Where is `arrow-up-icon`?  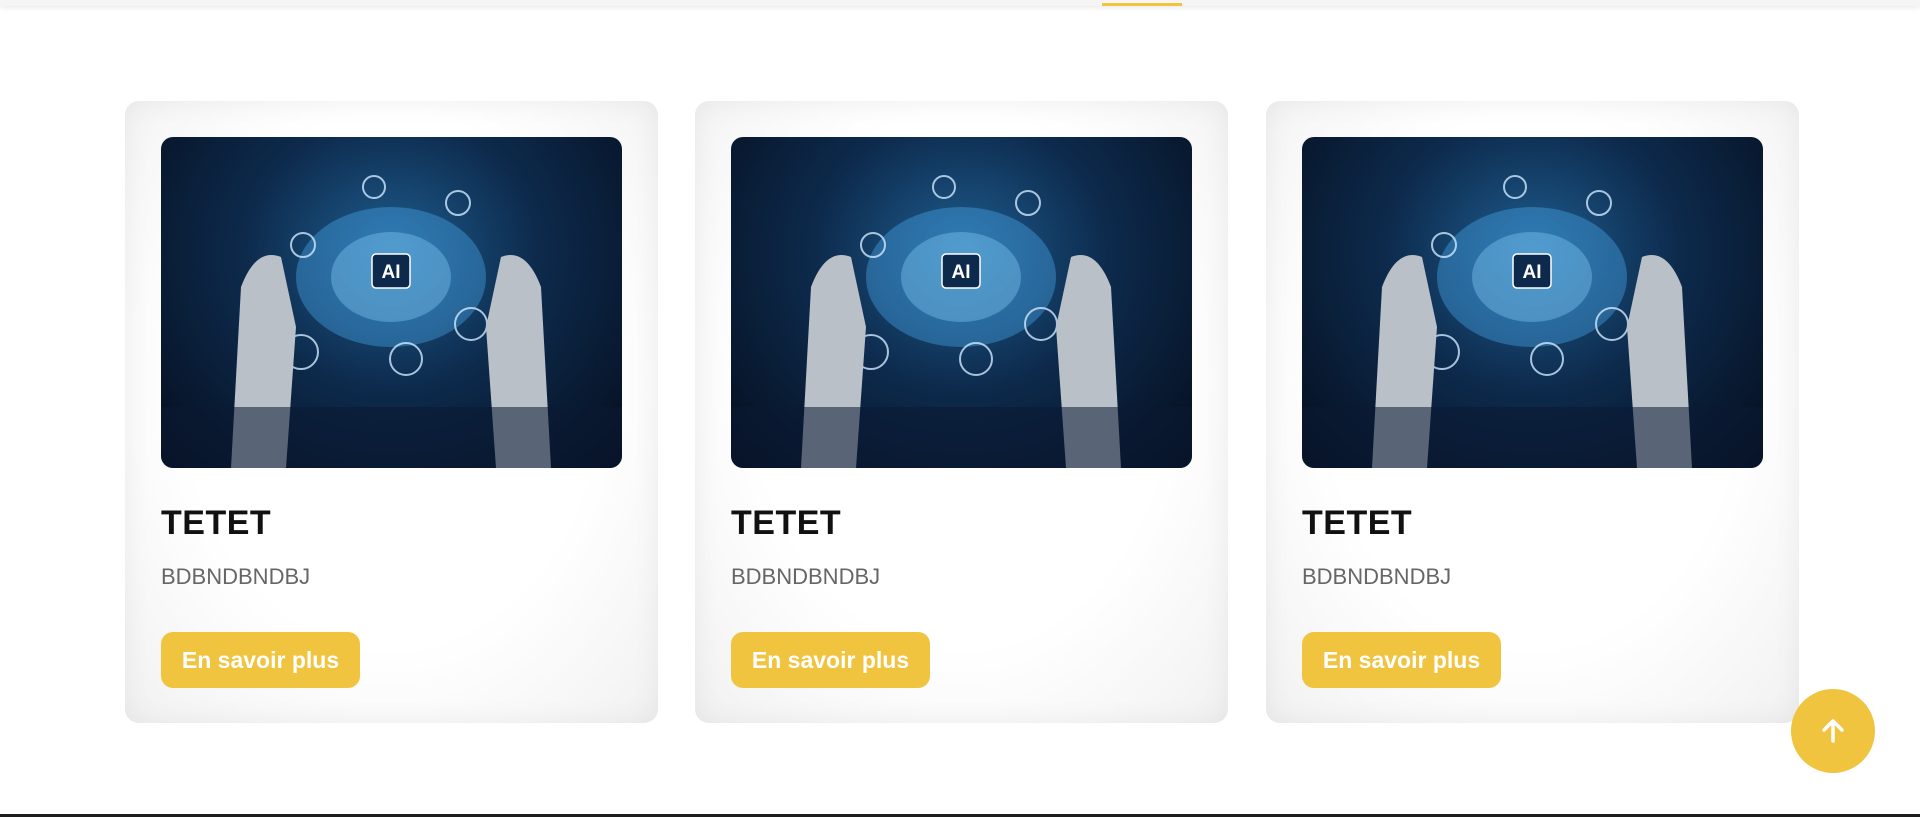 arrow-up-icon is located at coordinates (1833, 731).